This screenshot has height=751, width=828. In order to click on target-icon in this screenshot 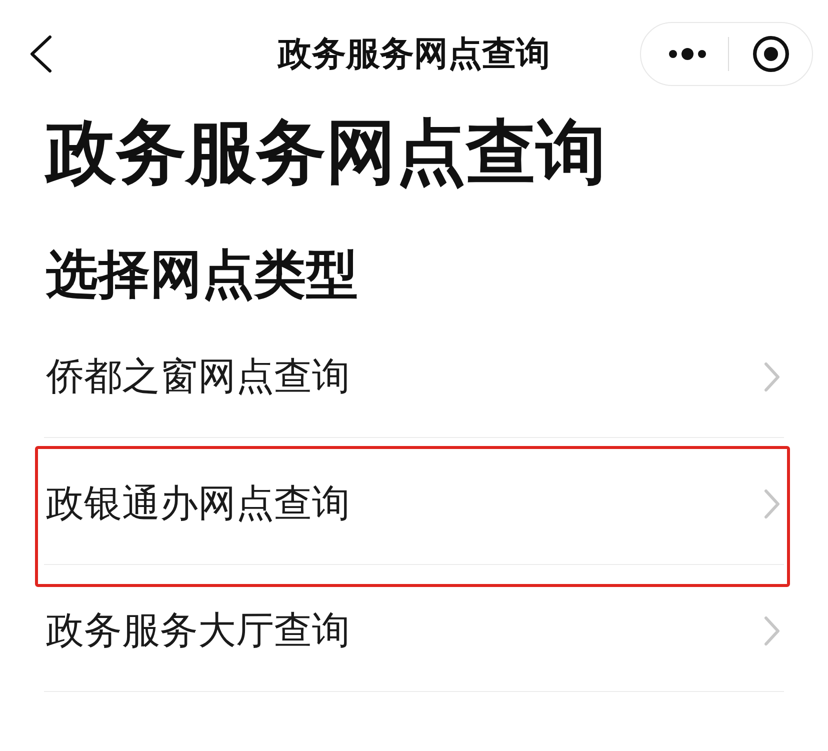, I will do `click(771, 54)`.